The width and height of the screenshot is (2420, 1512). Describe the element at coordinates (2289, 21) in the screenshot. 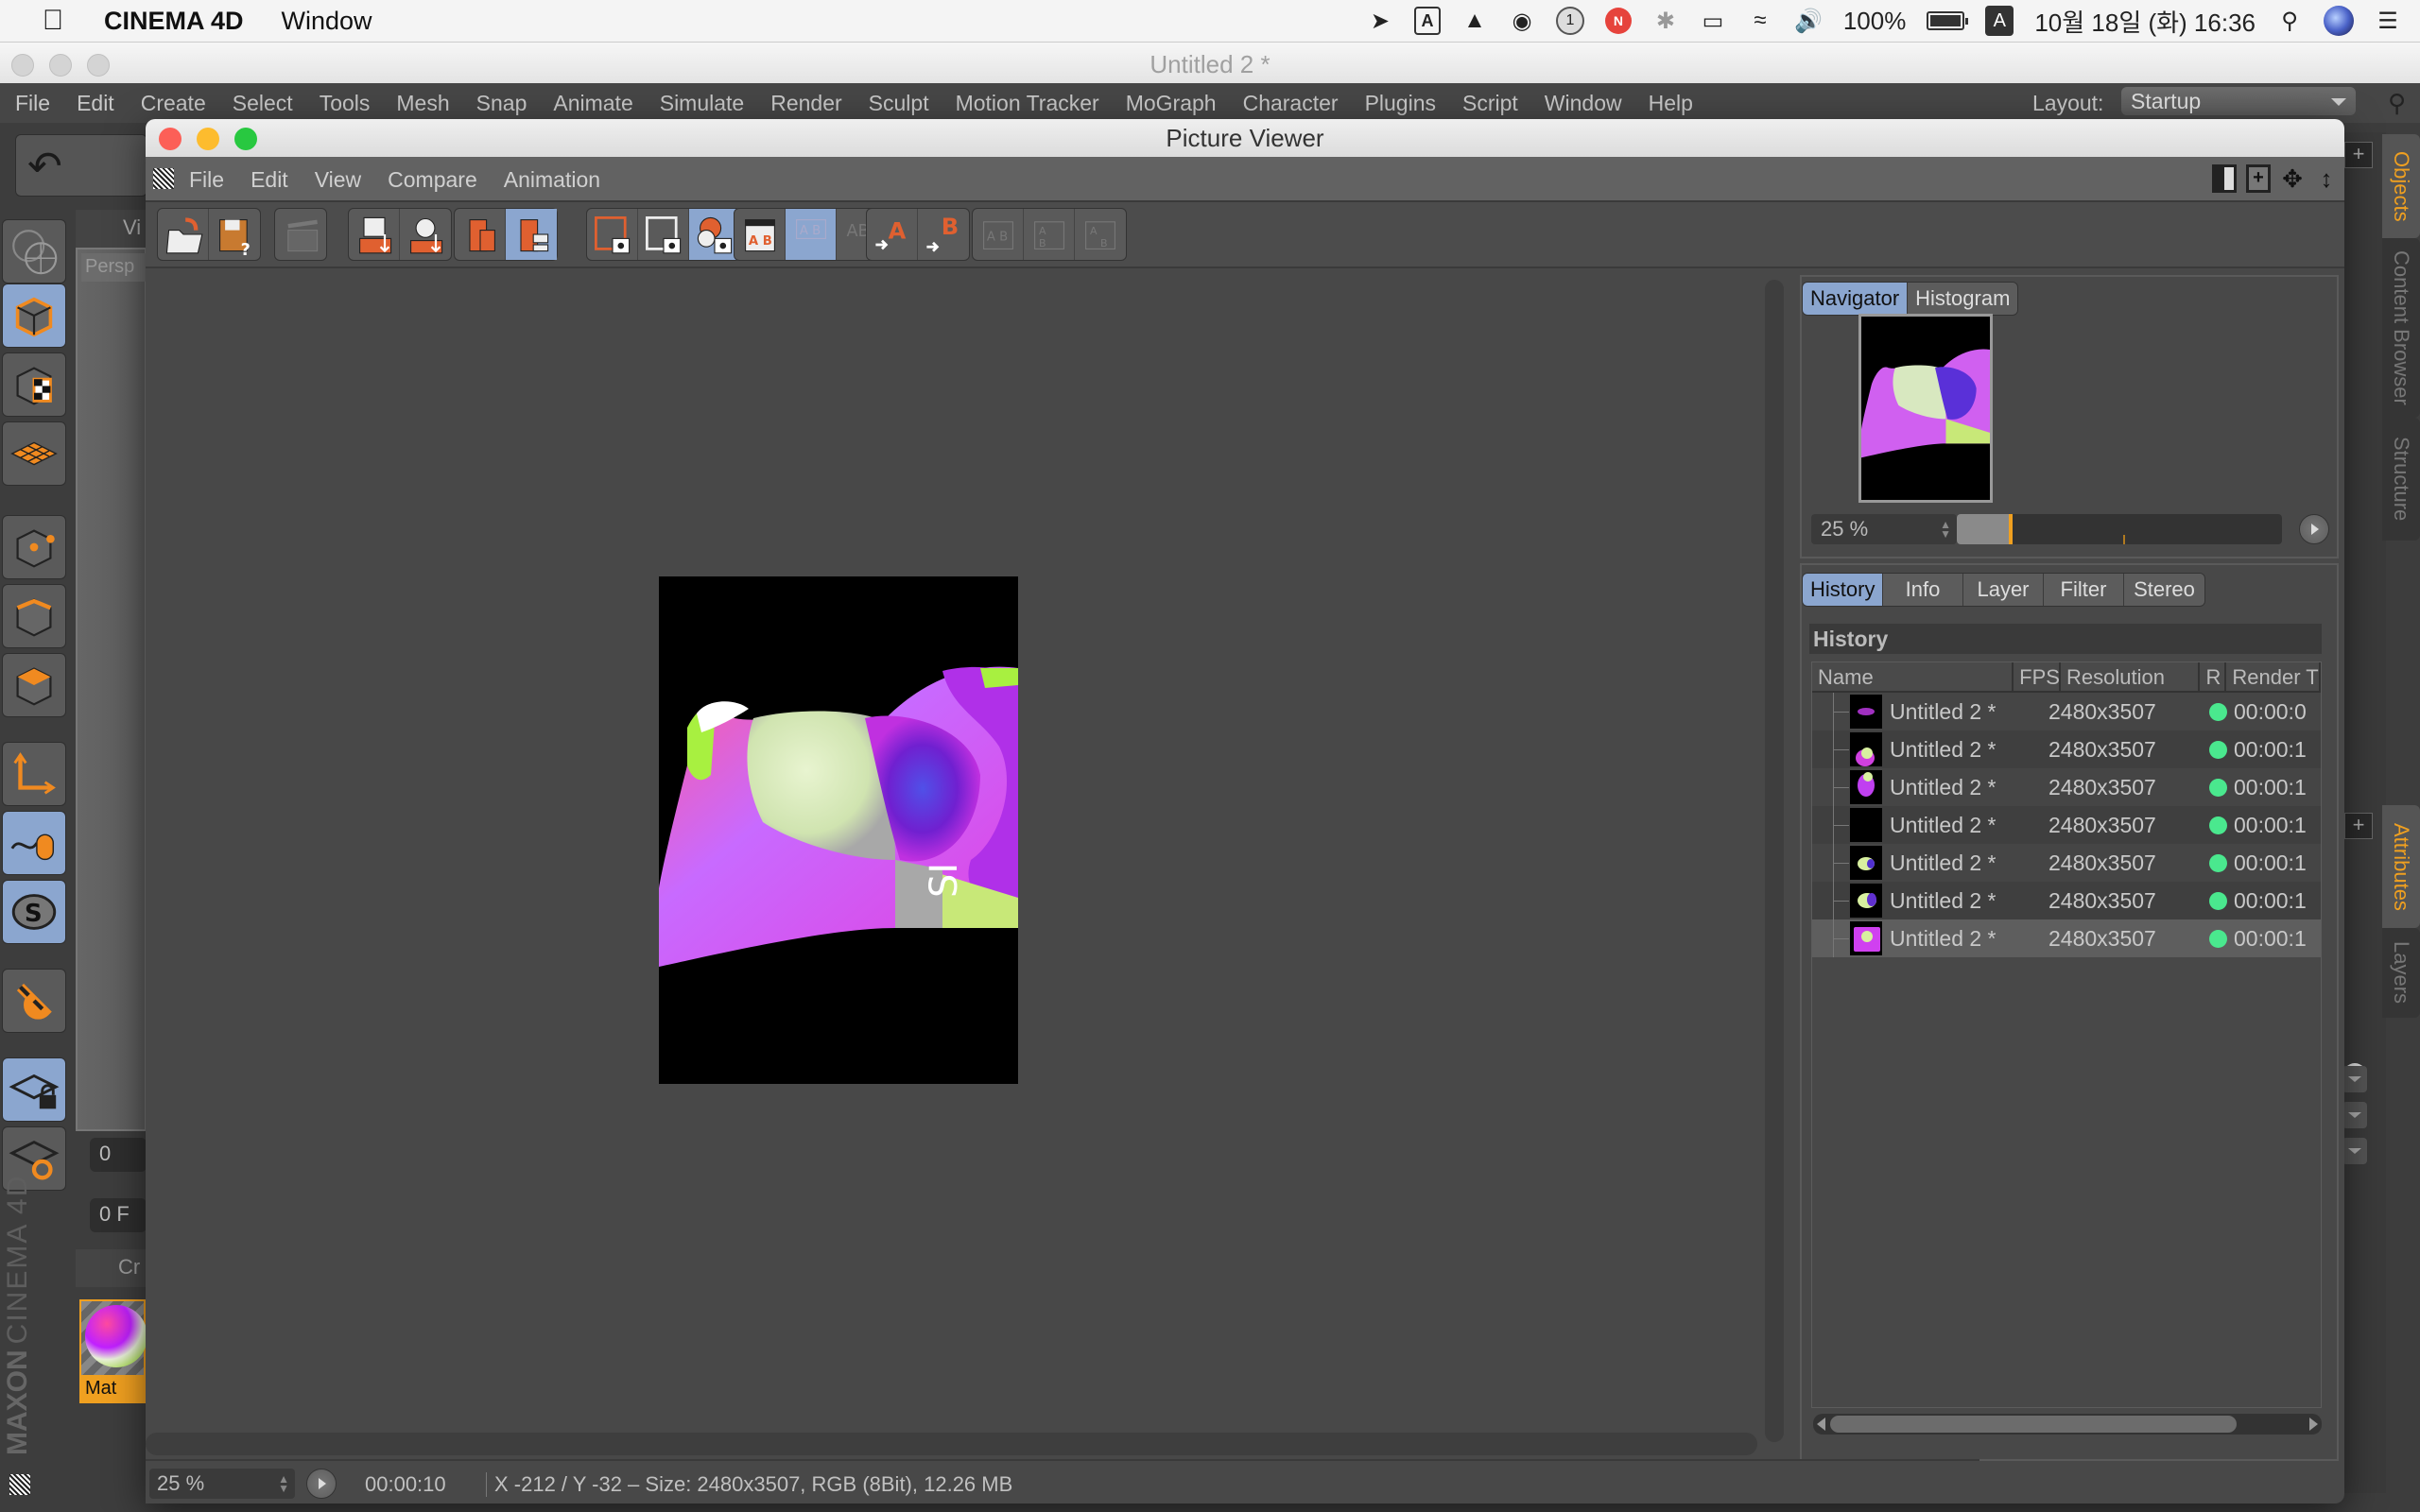

I see `spotlight-search-icon: ⚲` at that location.